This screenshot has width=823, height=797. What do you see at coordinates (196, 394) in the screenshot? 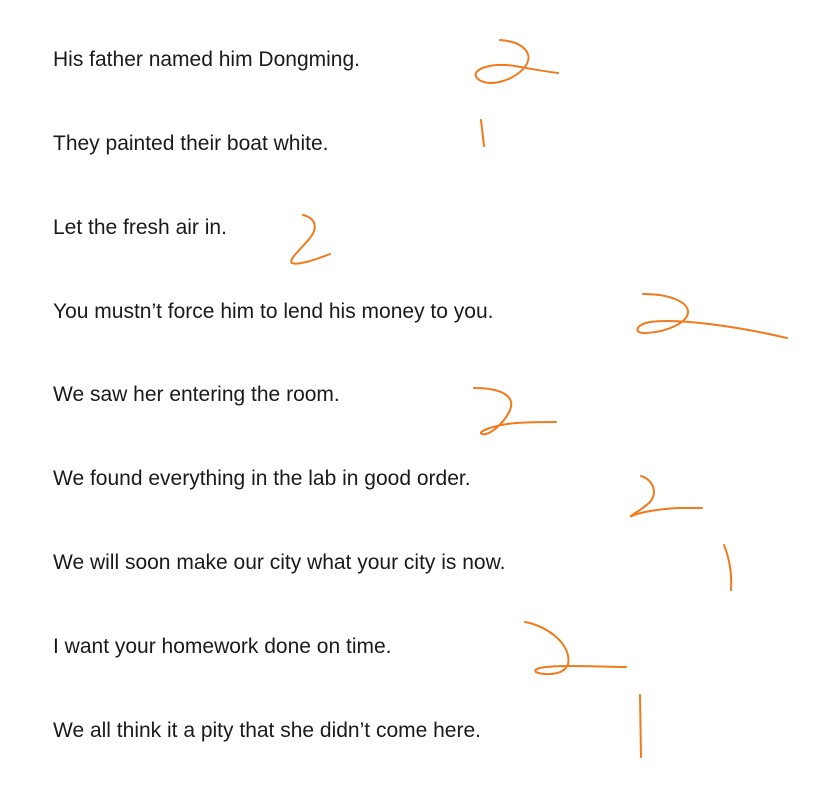
I see `sentence-5: We saw her entering the room.` at bounding box center [196, 394].